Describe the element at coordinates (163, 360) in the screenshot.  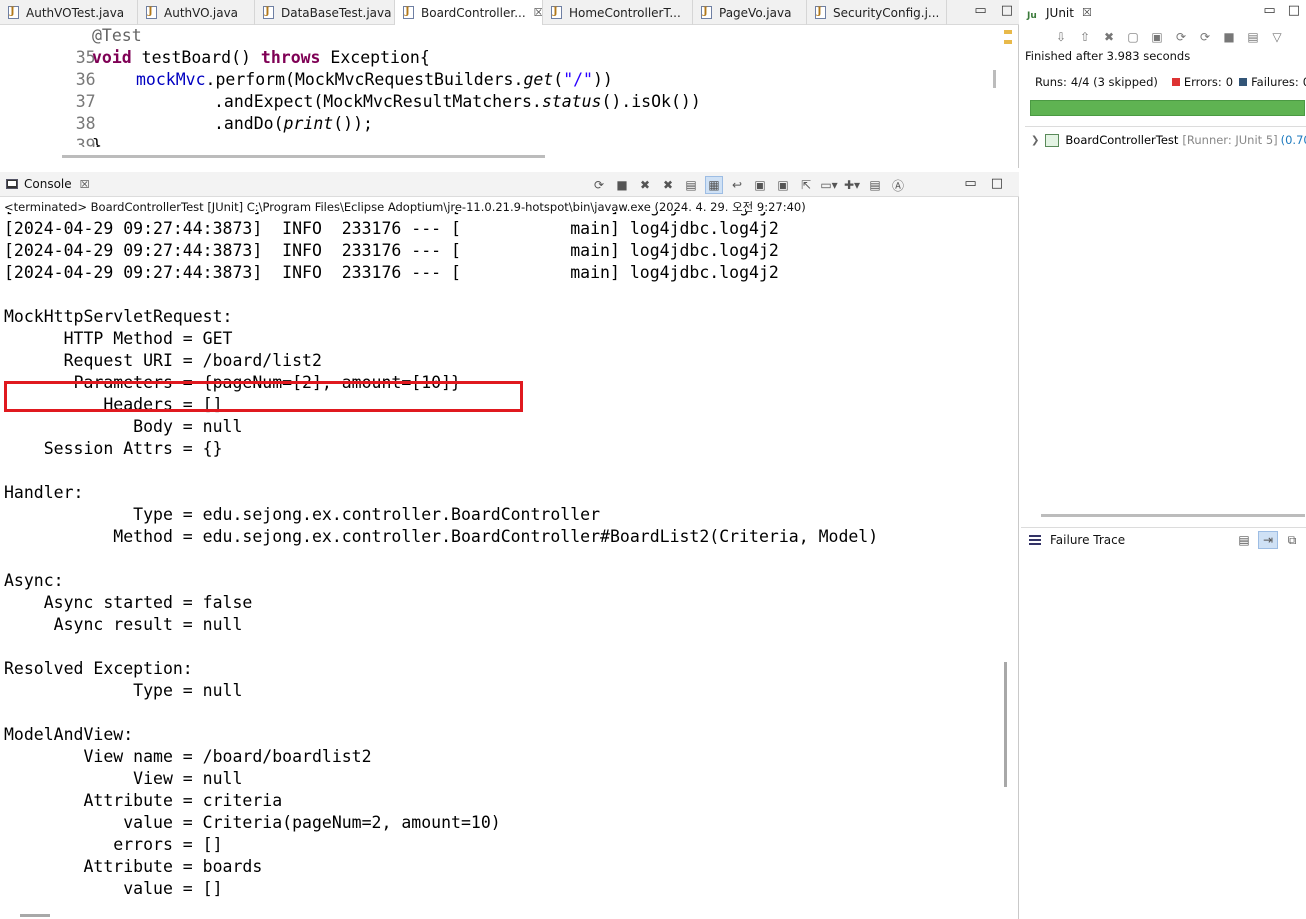
I see `console-line: Request URI = /board/list2` at that location.